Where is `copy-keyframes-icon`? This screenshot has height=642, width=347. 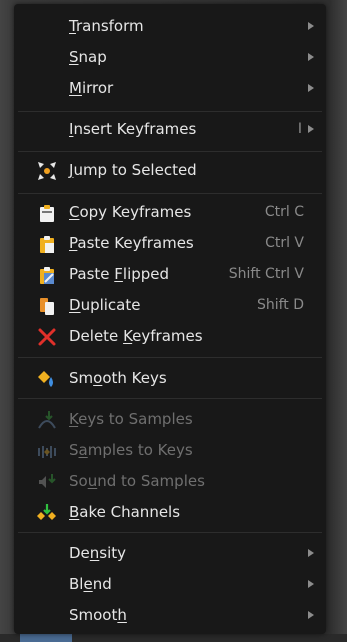 copy-keyframes-icon is located at coordinates (47, 213).